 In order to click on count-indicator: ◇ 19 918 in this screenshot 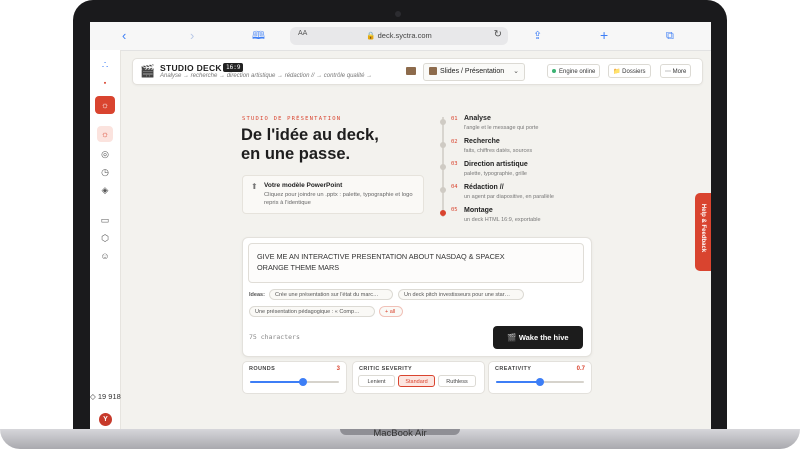, I will do `click(105, 396)`.